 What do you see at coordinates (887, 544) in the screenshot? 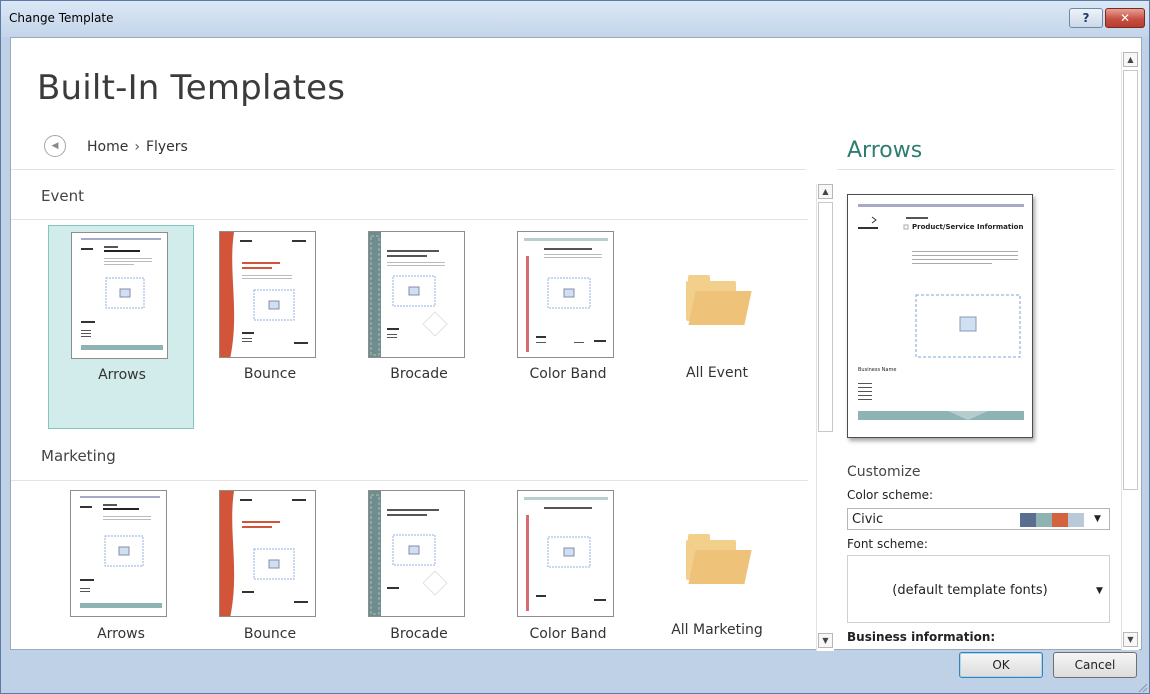
I see `font-scheme-label: Font scheme:` at bounding box center [887, 544].